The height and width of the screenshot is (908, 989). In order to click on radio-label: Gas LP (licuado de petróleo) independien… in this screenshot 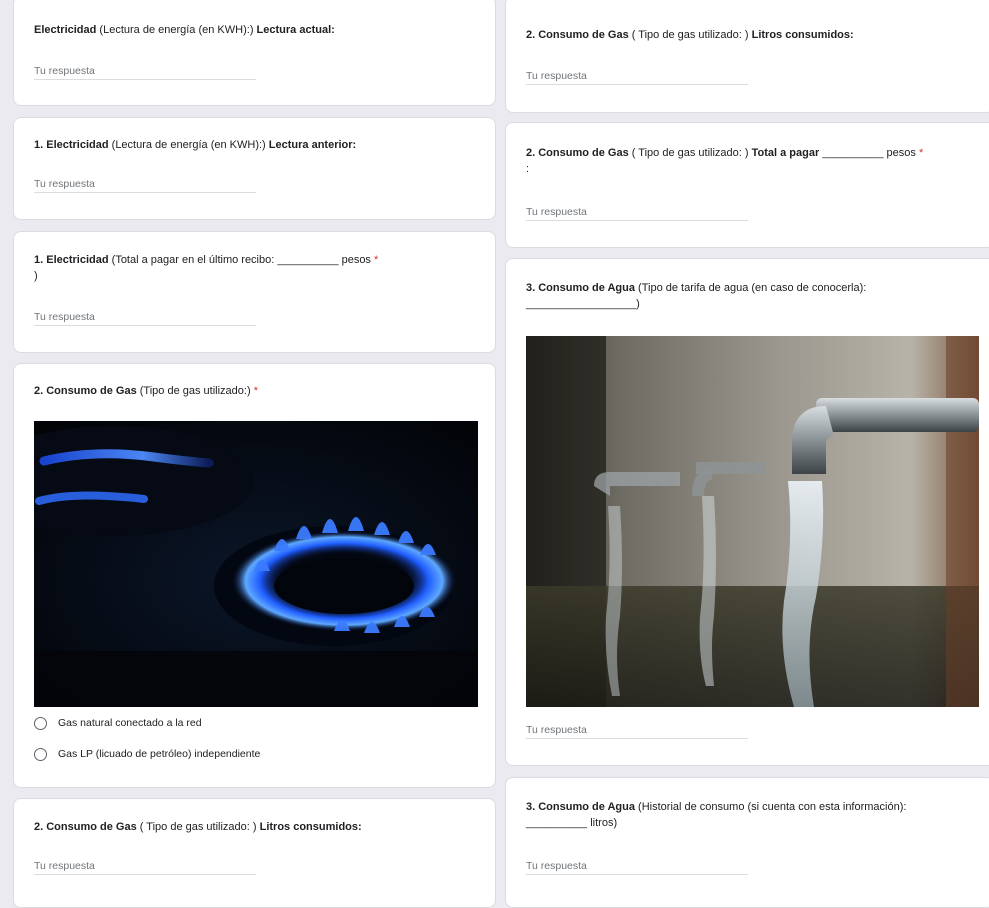, I will do `click(159, 754)`.